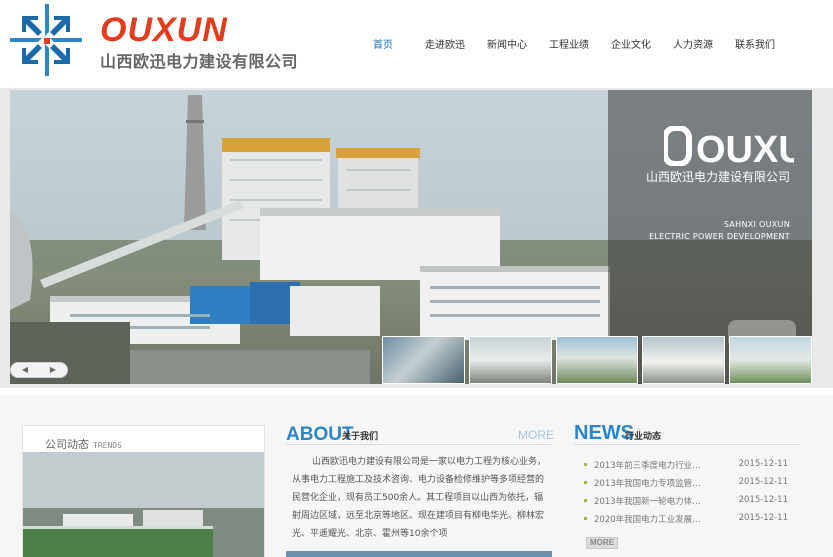 This screenshot has height=557, width=833. I want to click on company-news-title: 公司动态, so click(67, 444).